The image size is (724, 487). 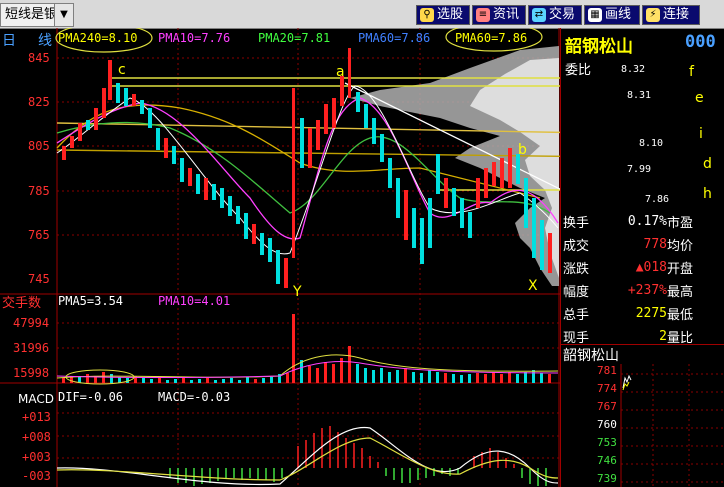 What do you see at coordinates (642, 425) in the screenshot?
I see `mini-chart` at bounding box center [642, 425].